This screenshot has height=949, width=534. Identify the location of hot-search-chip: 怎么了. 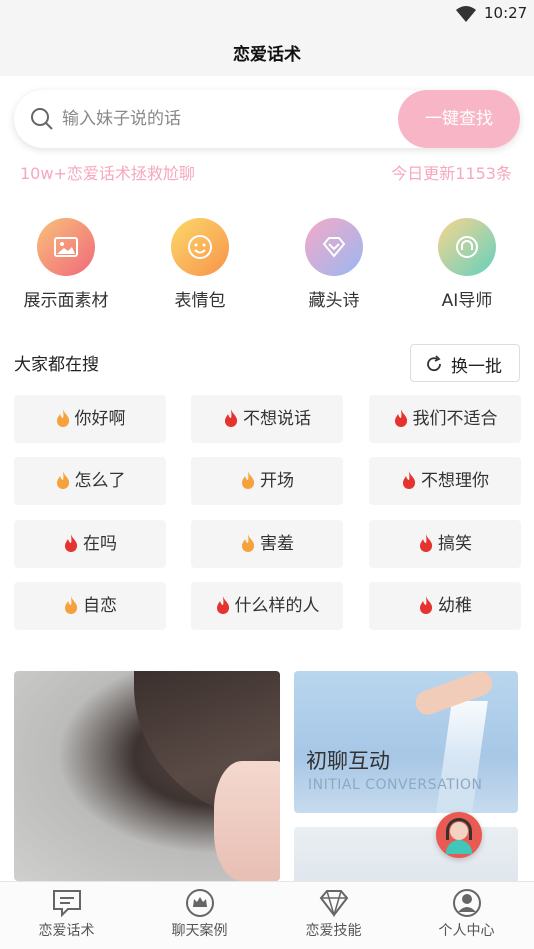
(90, 481).